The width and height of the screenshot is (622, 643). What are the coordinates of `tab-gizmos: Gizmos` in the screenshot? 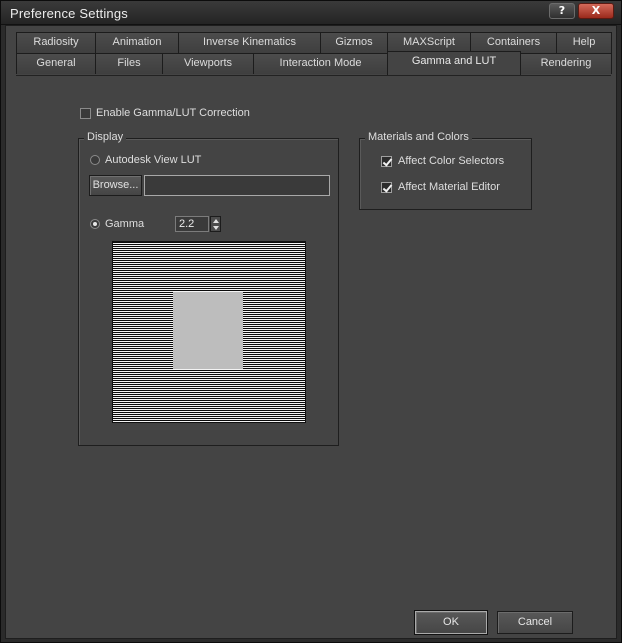 It's located at (354, 42).